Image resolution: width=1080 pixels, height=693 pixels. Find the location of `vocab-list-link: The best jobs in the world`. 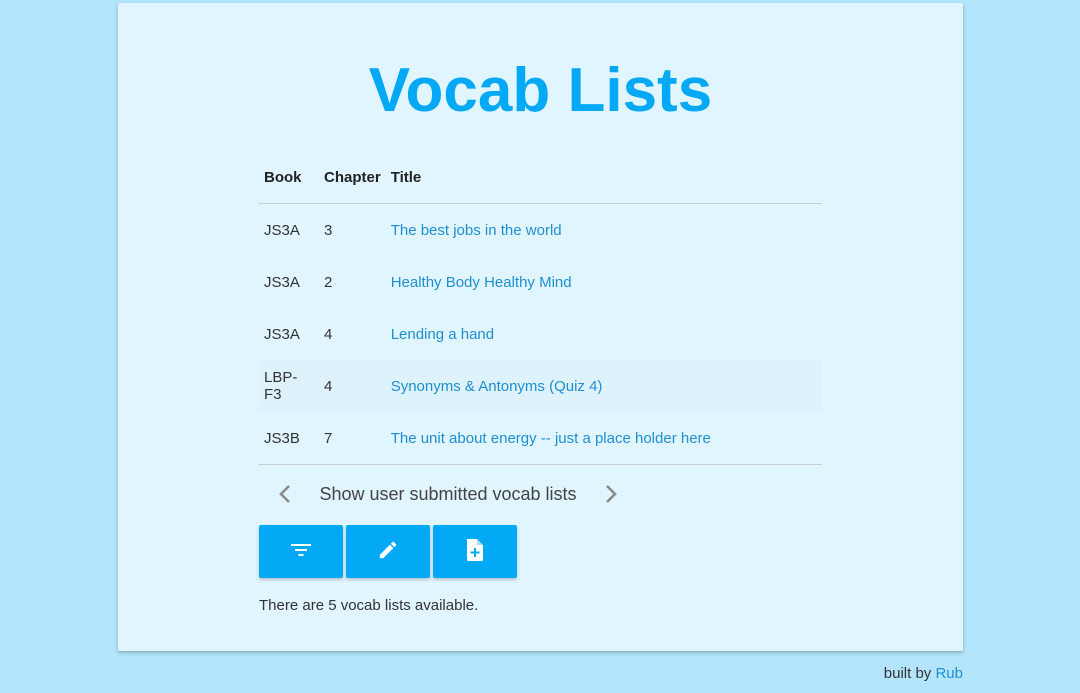

vocab-list-link: The best jobs in the world is located at coordinates (476, 230).